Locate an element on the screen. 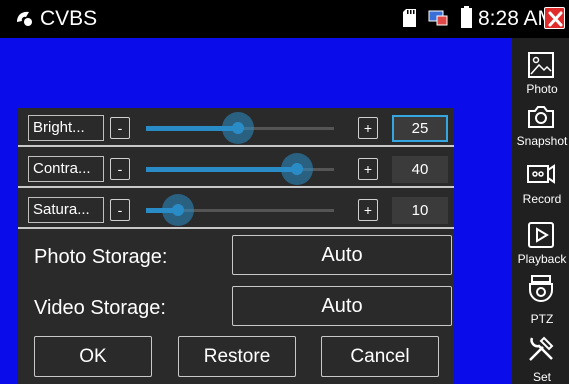 Image resolution: width=569 pixels, height=384 pixels. saturation-increase-button: + is located at coordinates (368, 210).